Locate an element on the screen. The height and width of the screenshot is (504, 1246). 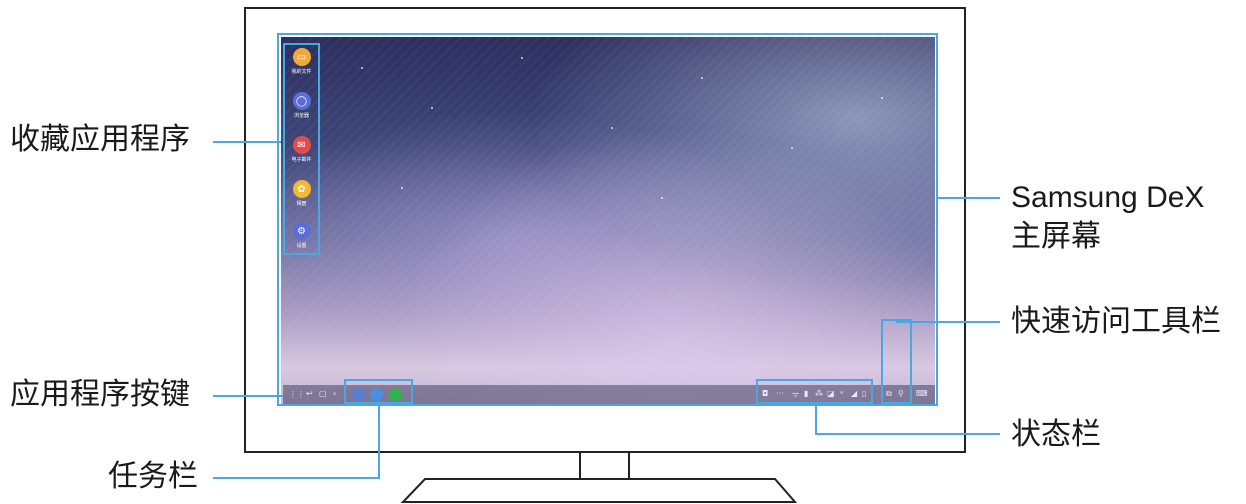
home-callout-line1: Samsung DeX is located at coordinates (1108, 197).